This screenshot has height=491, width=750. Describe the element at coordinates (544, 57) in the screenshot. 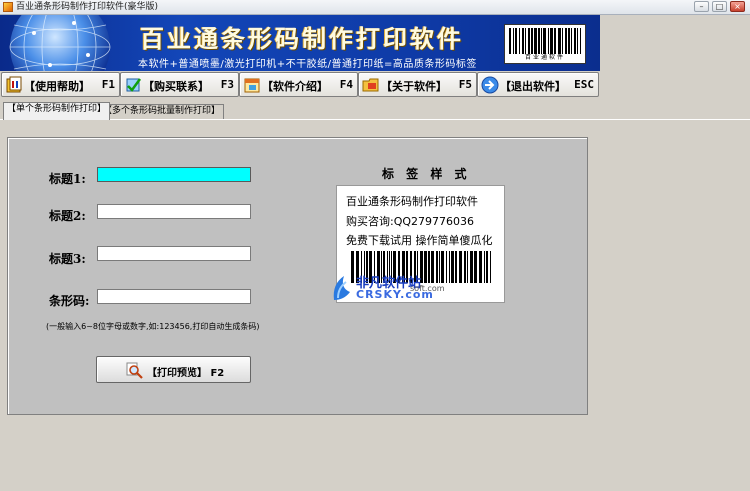

I see `banner-barcode-label: 百业通软件` at that location.